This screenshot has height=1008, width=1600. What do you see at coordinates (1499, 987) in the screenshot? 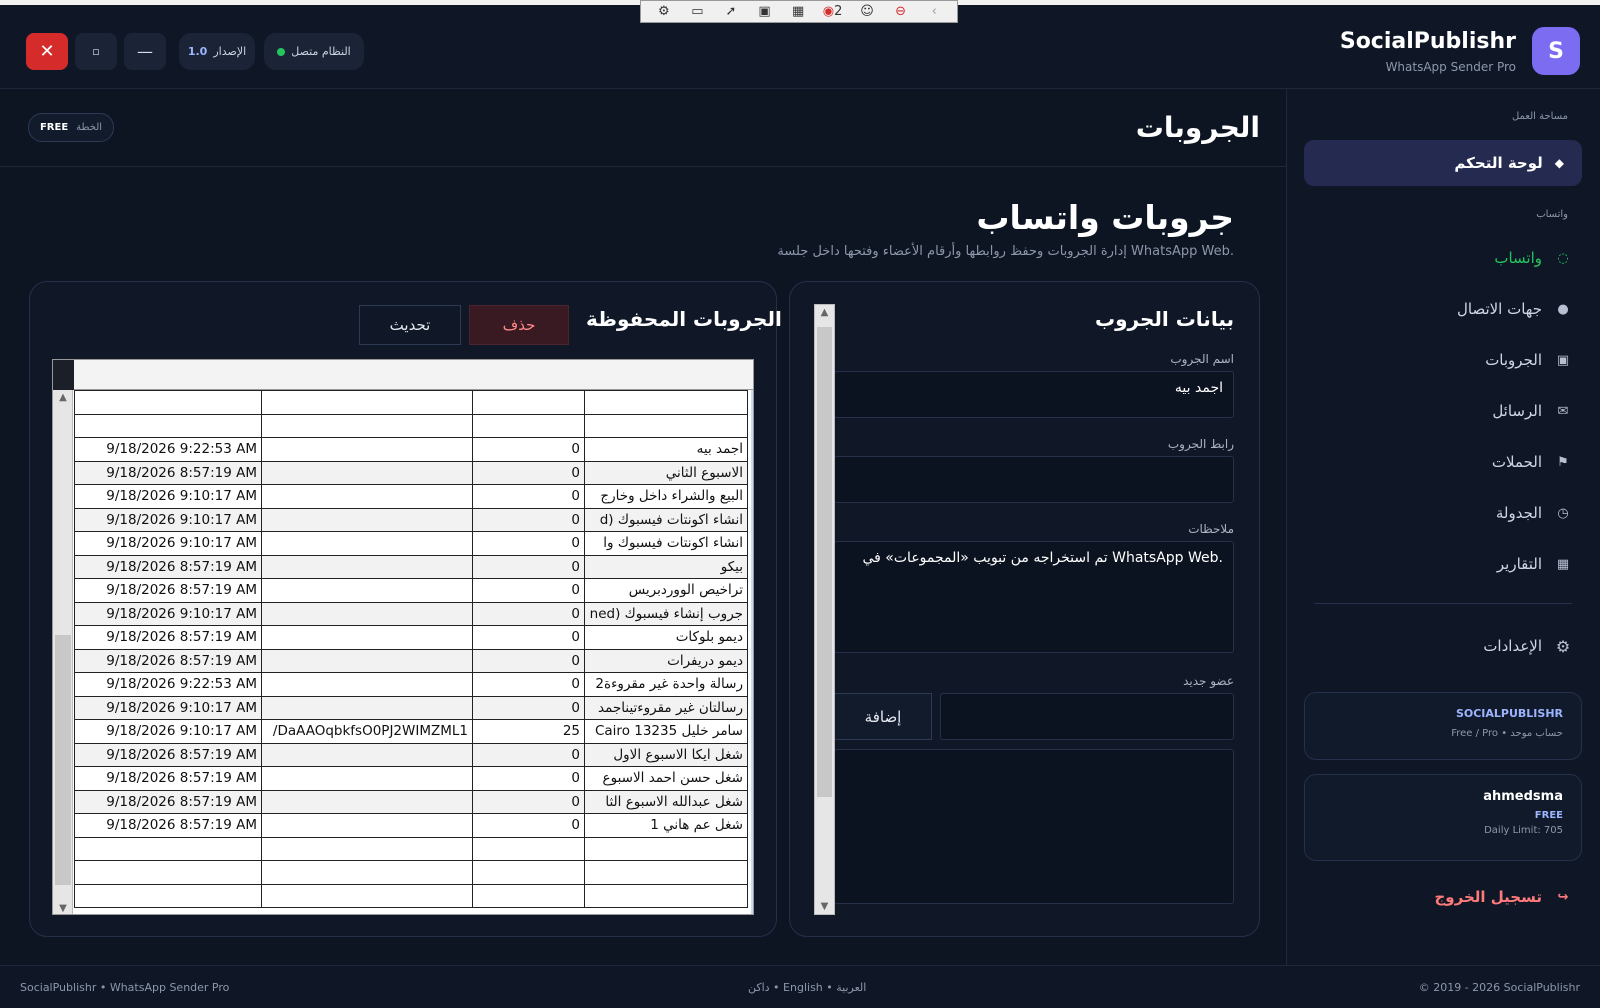
I see `footer-copyright: © 2019 - 2026 SocialPublishr` at bounding box center [1499, 987].